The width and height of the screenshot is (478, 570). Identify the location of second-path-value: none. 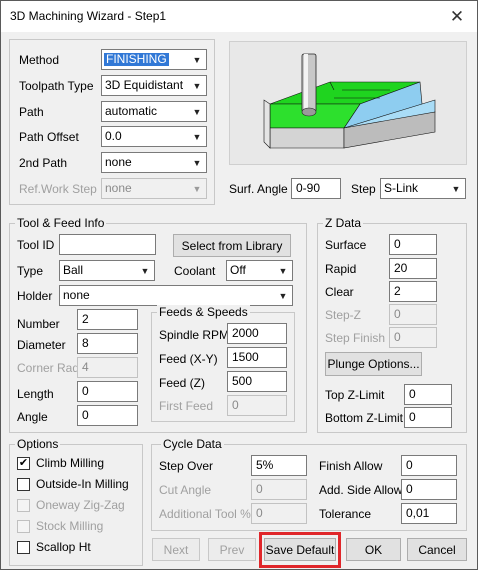
(118, 162).